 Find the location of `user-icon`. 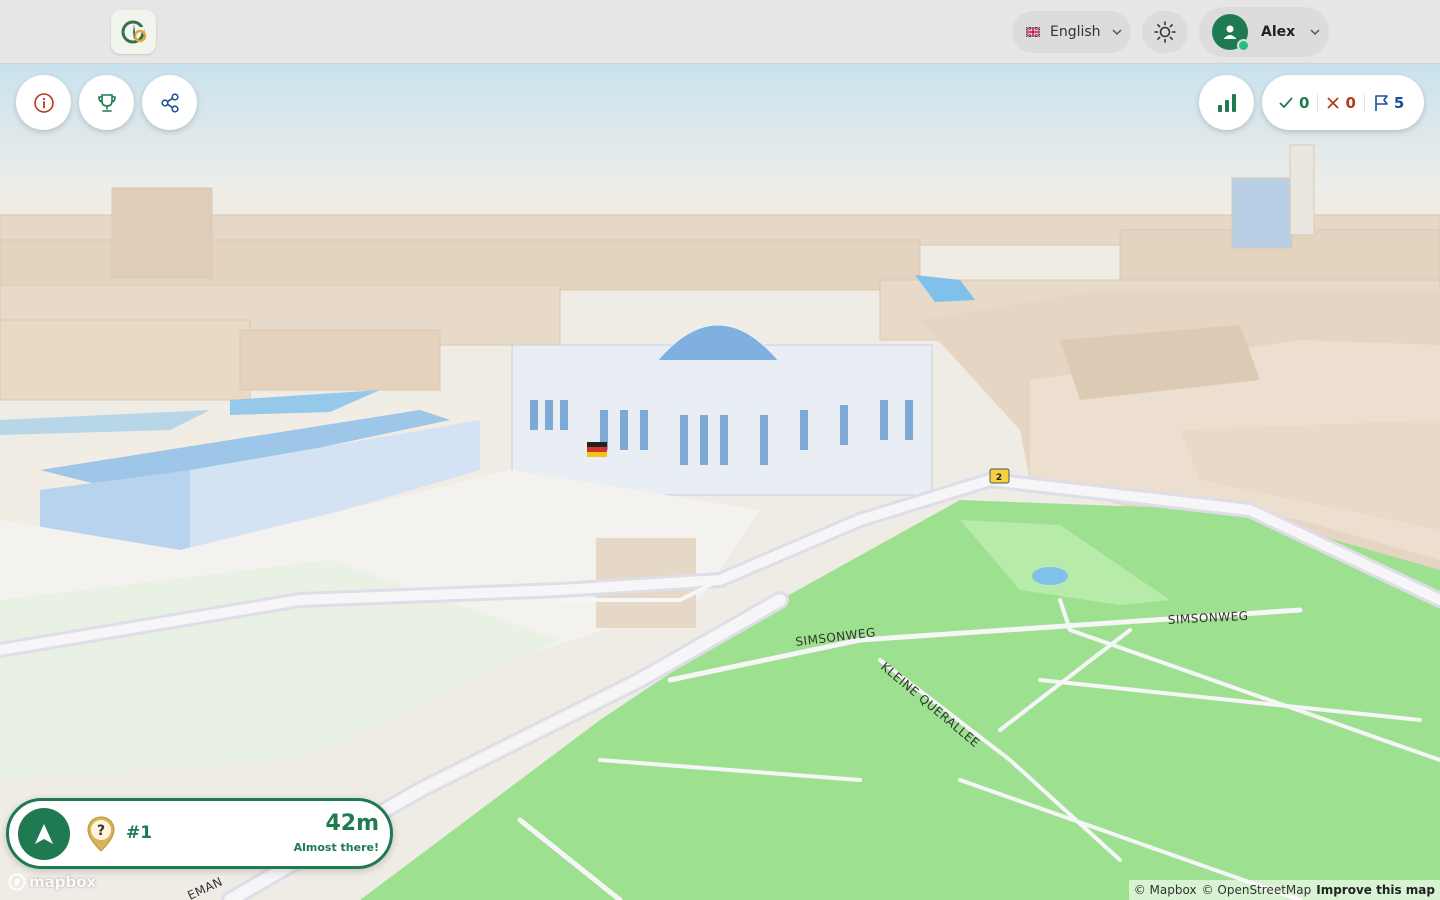

user-icon is located at coordinates (1230, 32).